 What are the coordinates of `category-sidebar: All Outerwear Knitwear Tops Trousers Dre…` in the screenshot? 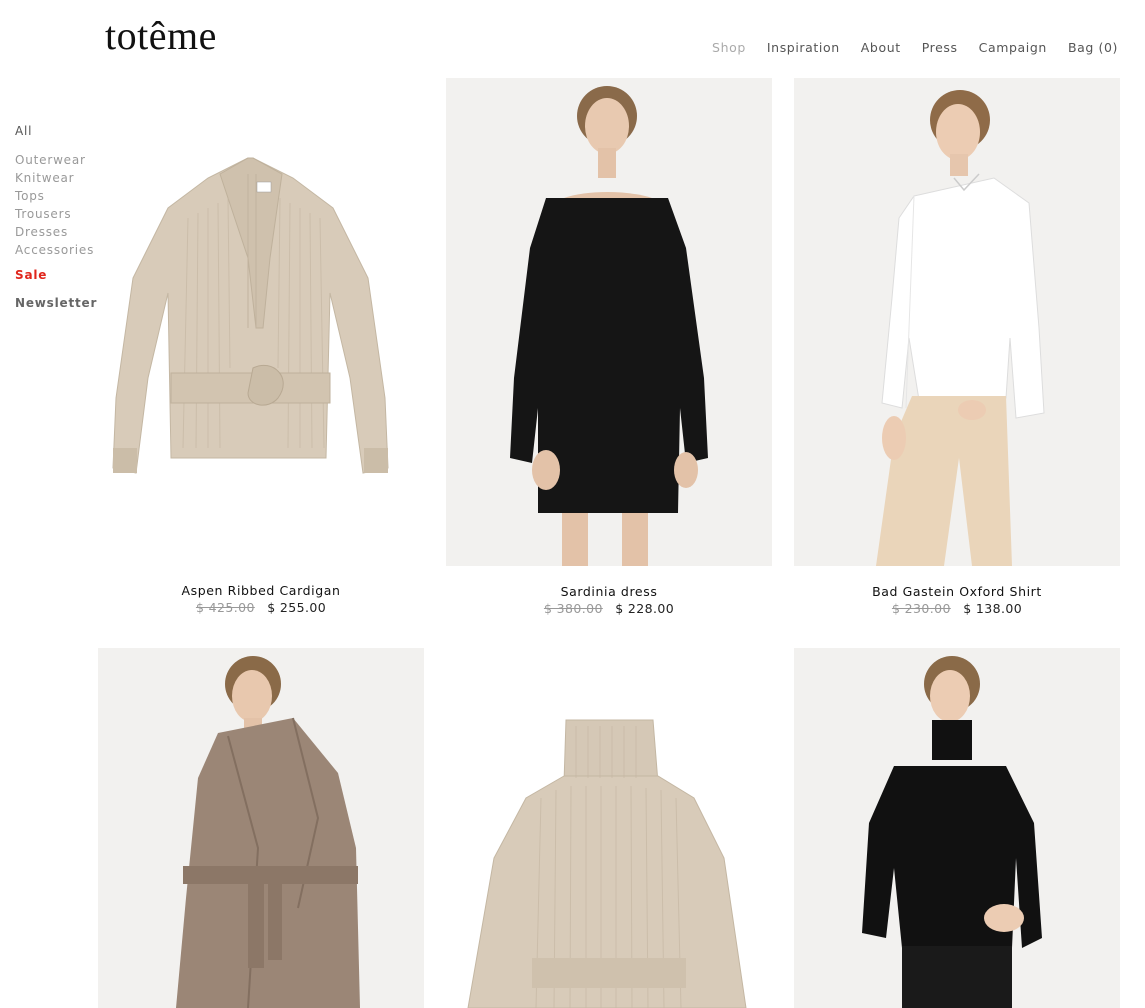 It's located at (55, 217).